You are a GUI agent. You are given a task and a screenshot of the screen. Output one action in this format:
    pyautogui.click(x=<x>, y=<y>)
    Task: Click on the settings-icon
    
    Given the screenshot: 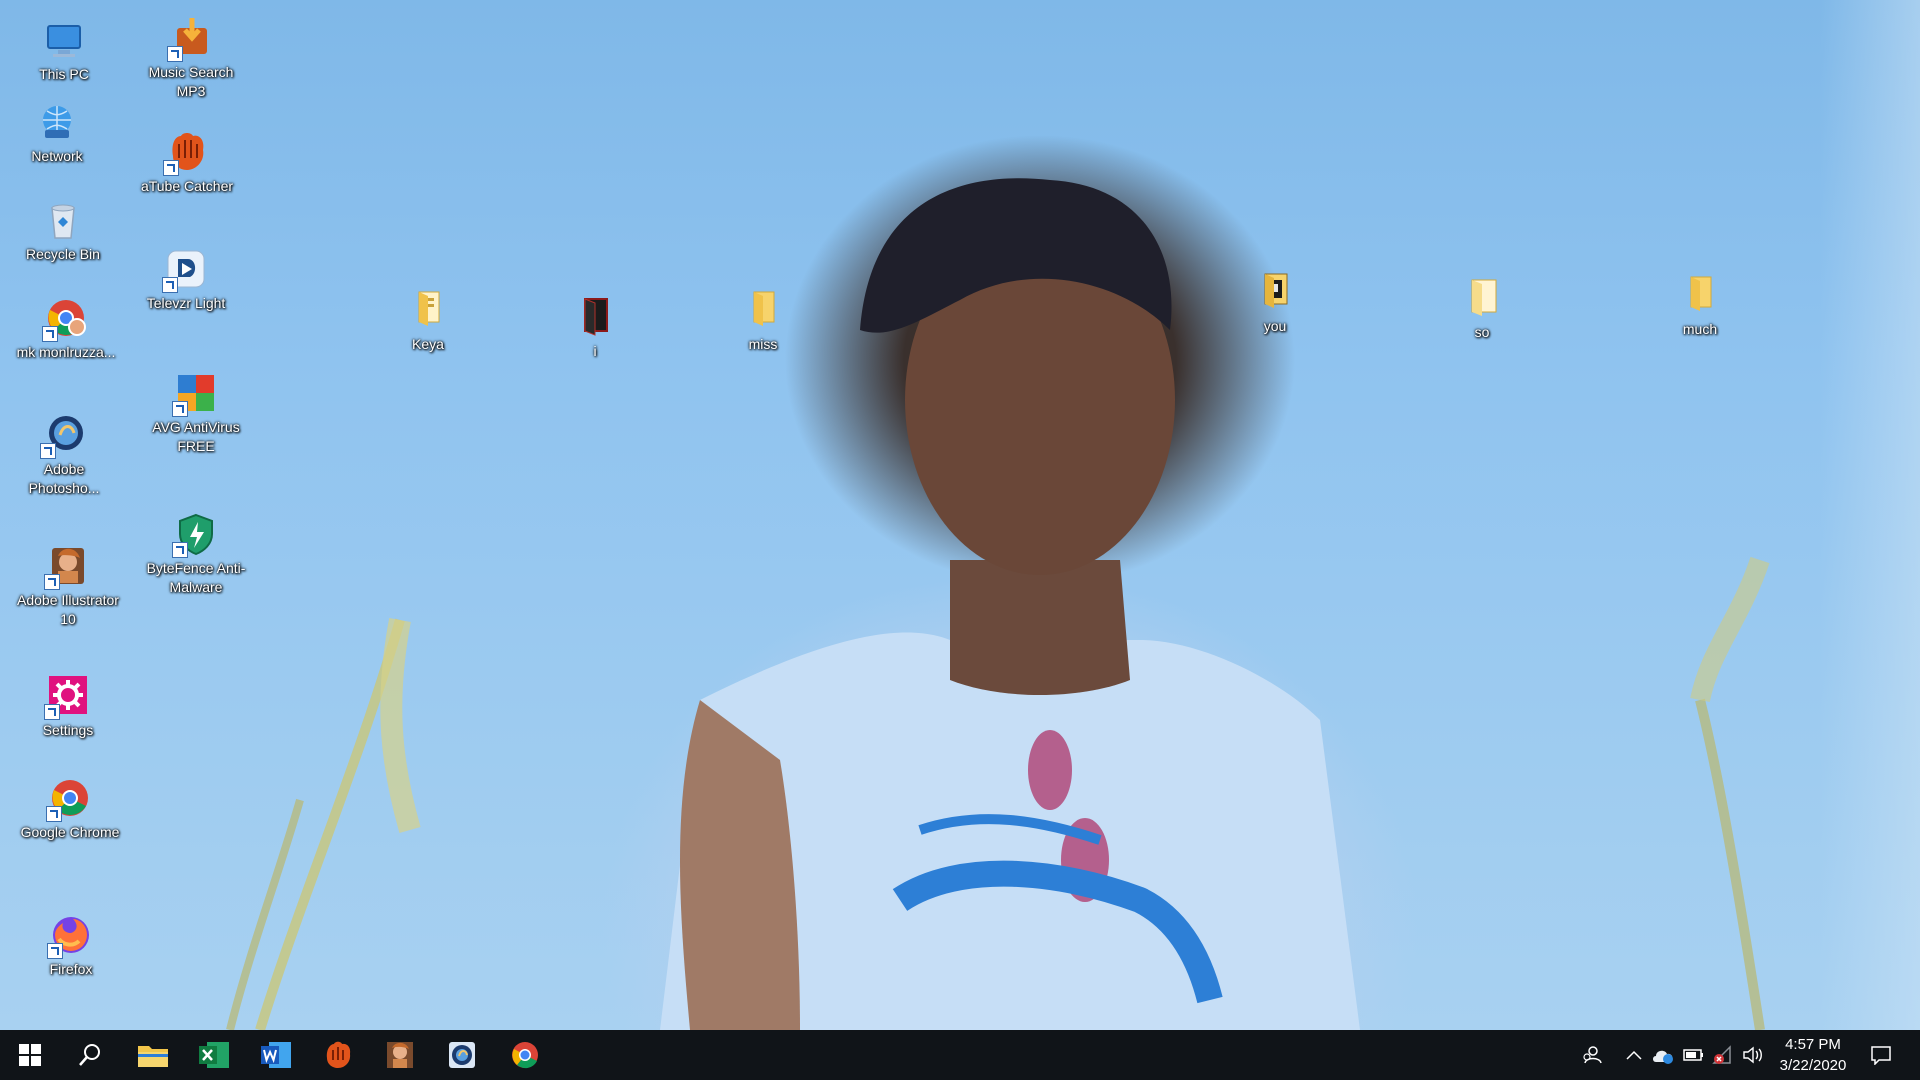 What is the action you would take?
    pyautogui.click(x=67, y=697)
    